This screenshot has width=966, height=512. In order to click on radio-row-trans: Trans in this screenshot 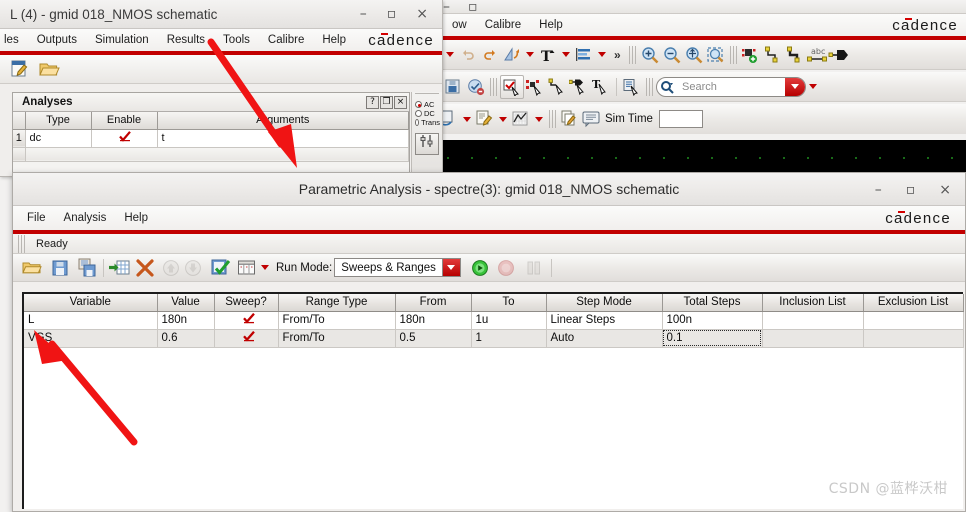, I will do `click(427, 122)`.